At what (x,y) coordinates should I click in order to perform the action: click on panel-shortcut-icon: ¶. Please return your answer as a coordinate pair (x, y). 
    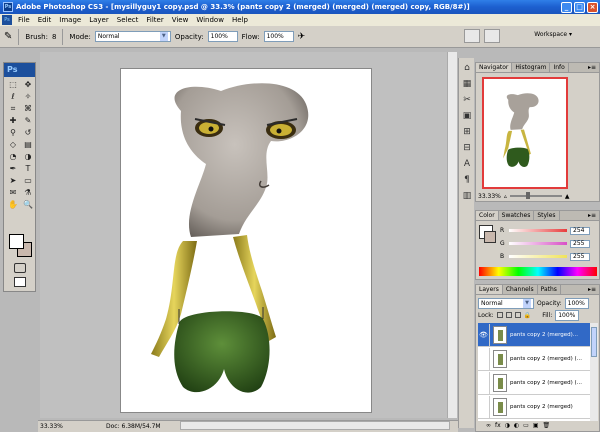
    Looking at the image, I should click on (467, 180).